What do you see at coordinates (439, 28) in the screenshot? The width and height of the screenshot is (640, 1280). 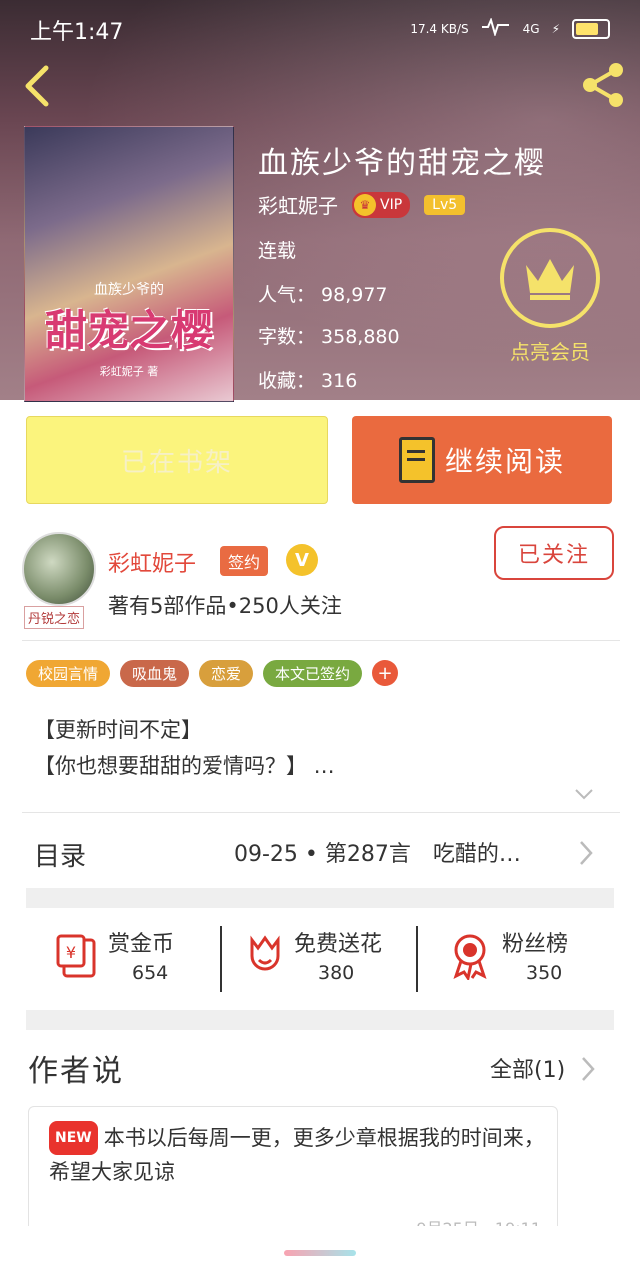 I see `network-speed: 17.4 KB/S` at bounding box center [439, 28].